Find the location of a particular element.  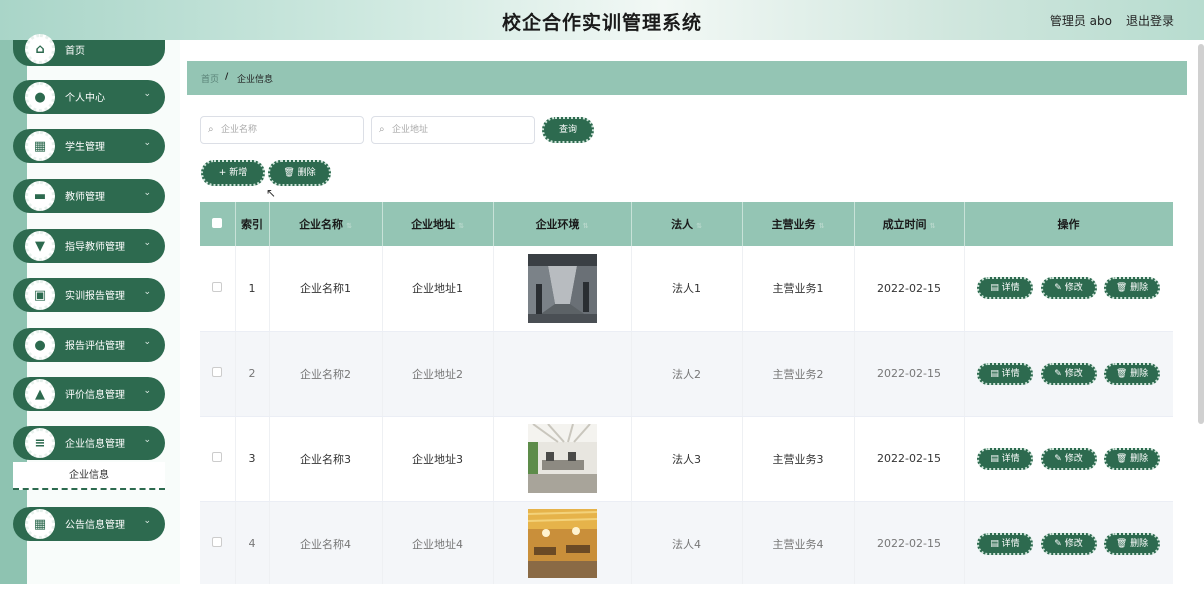

sidebar-item-label: 报告评估管理 is located at coordinates (95, 346).